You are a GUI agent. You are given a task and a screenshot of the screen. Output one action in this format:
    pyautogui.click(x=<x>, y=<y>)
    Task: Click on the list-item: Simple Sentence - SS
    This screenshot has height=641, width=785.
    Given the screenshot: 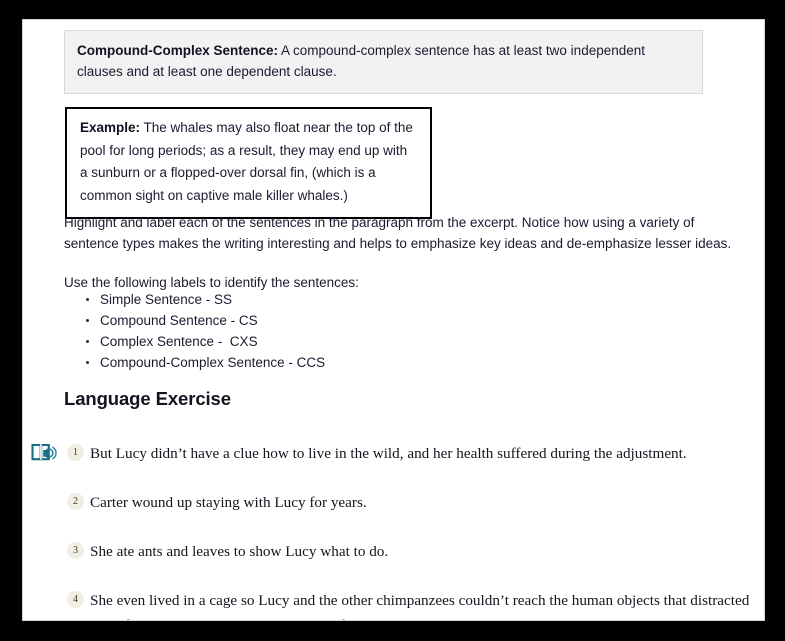 What is the action you would take?
    pyautogui.click(x=343, y=300)
    